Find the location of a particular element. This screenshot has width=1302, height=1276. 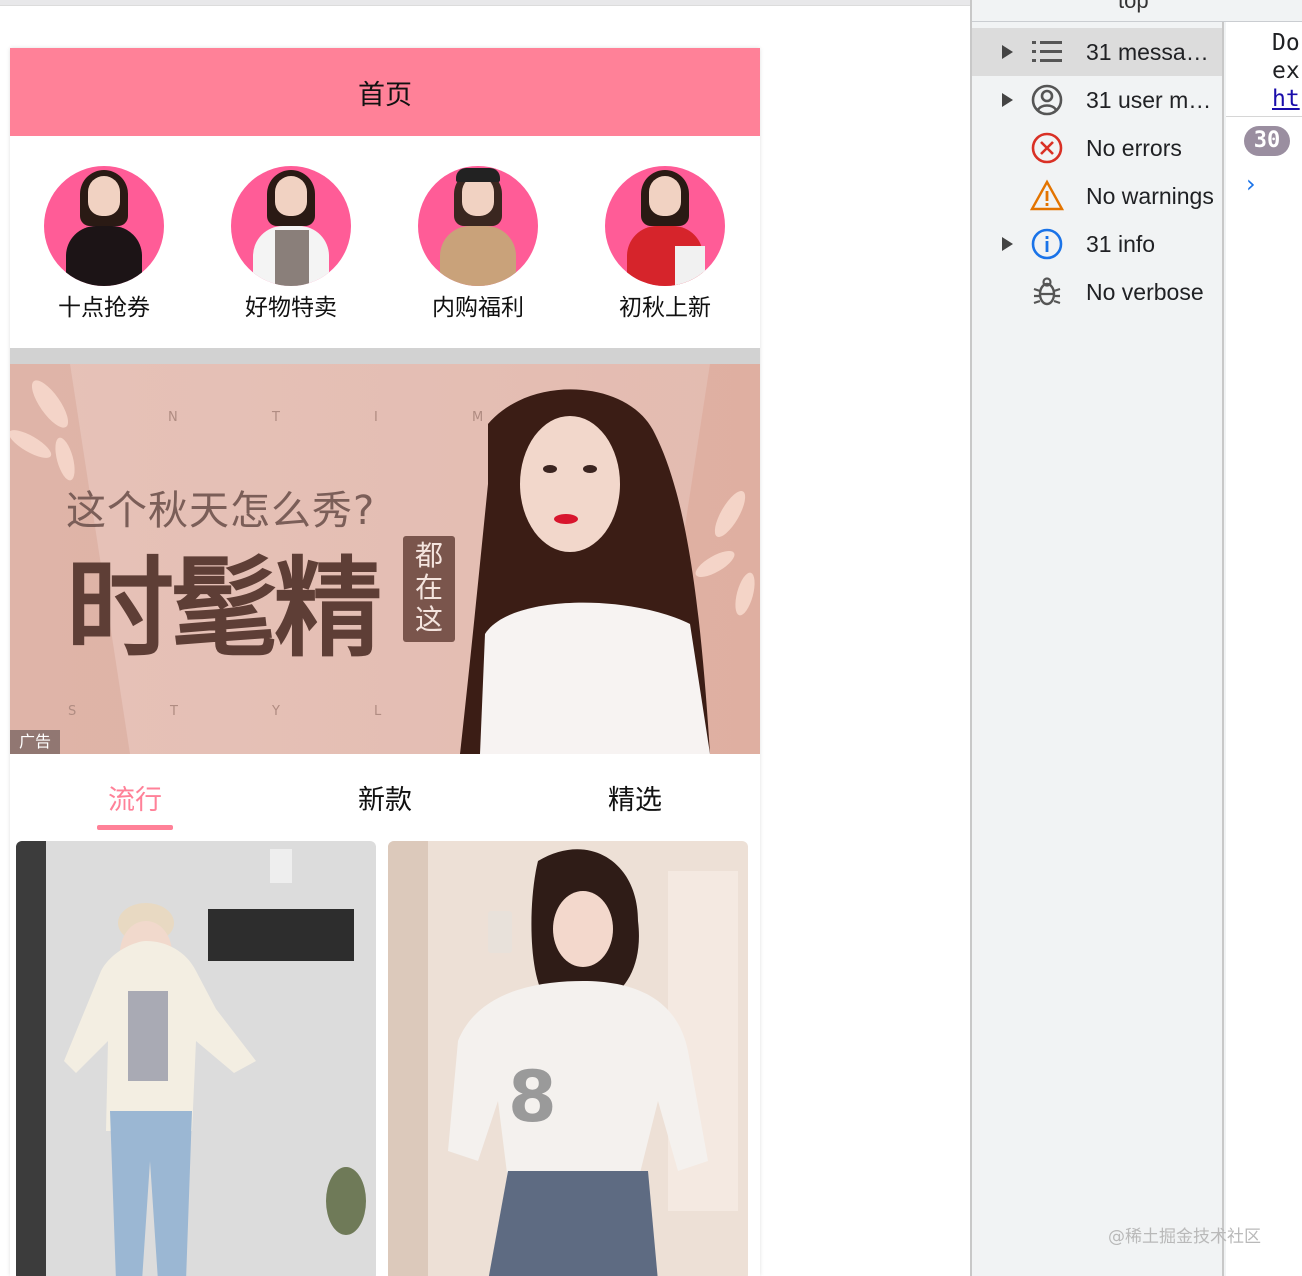

user-icon is located at coordinates (1047, 100).